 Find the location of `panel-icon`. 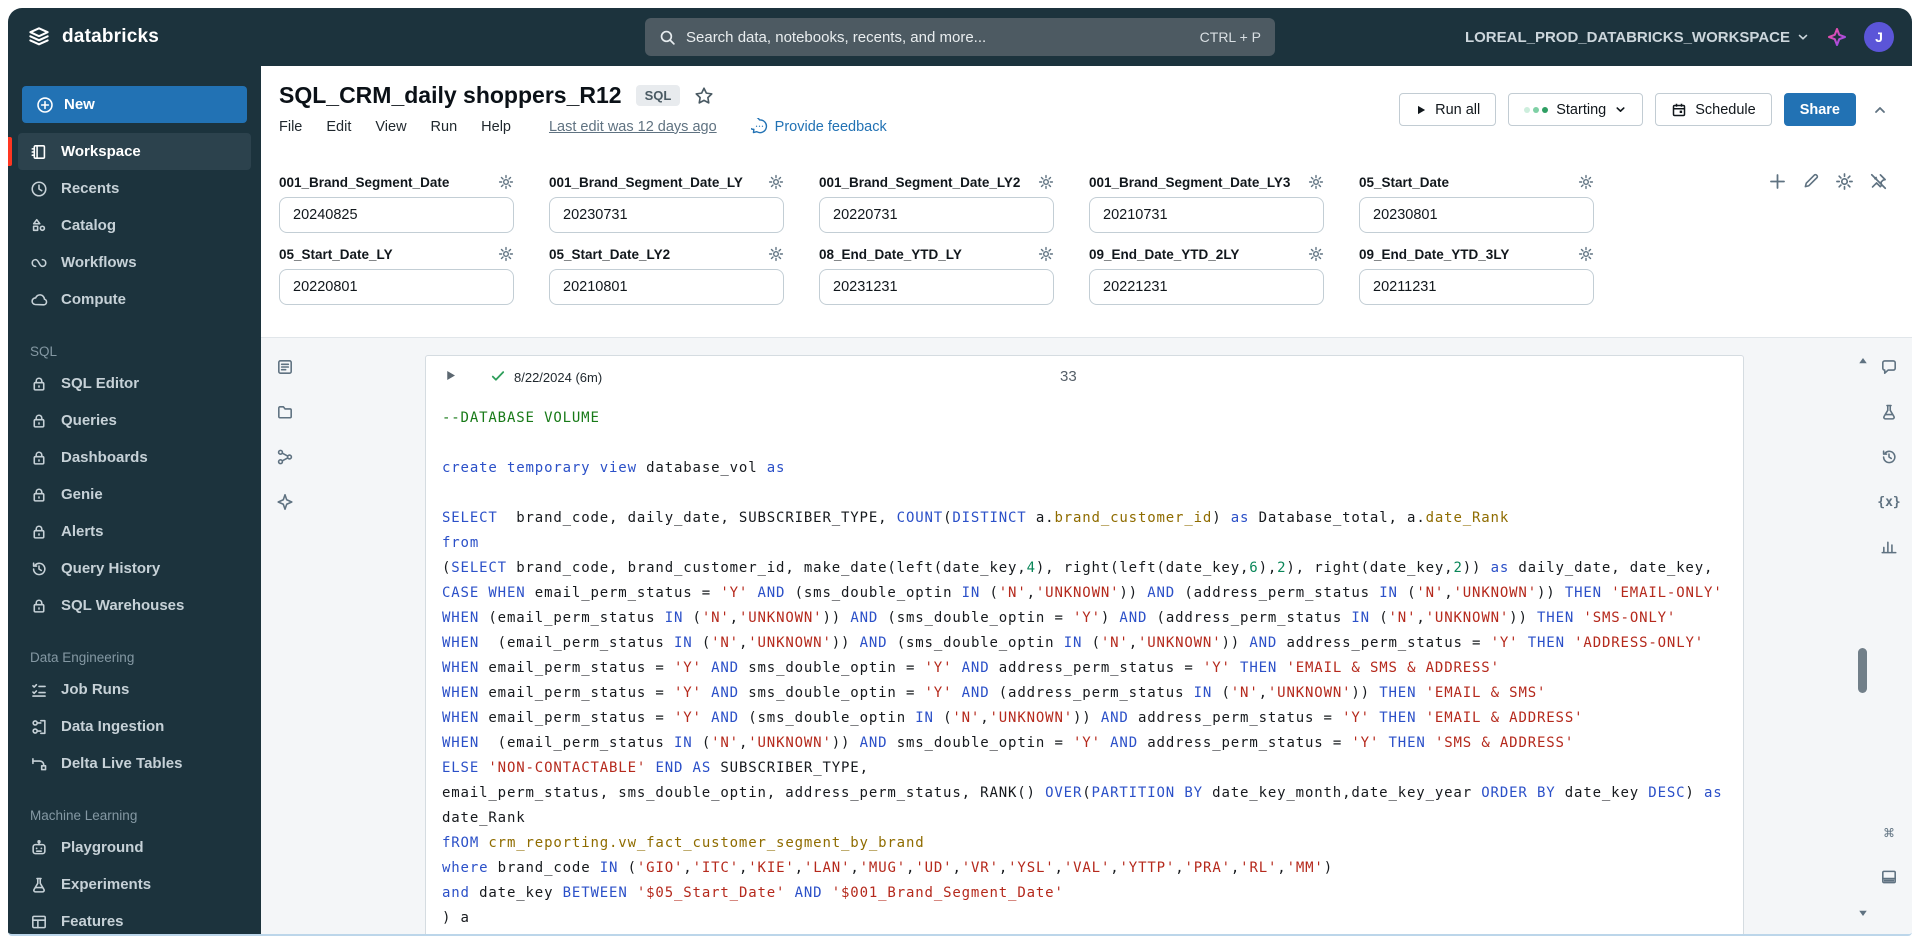

panel-icon is located at coordinates (1889, 877).